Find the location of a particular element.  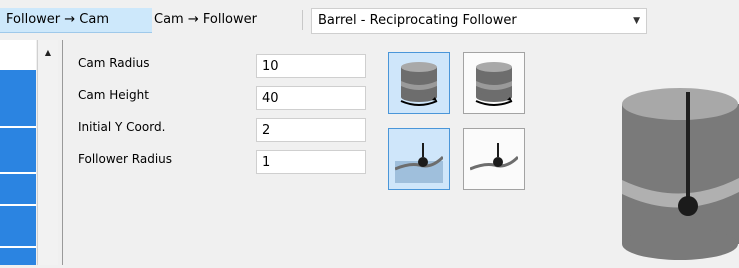

tab-follower-to-cam: Follower → Cam is located at coordinates (76, 20).